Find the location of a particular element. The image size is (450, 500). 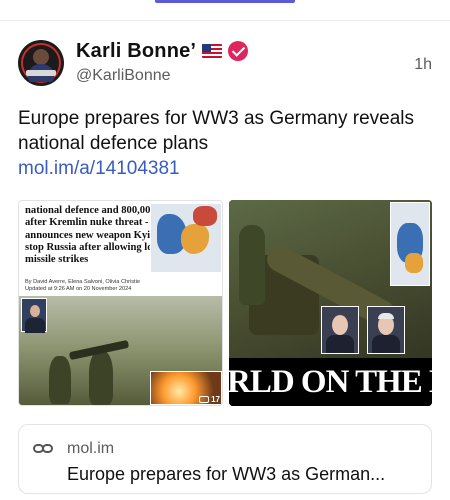

photo-count: 17 is located at coordinates (209, 399).